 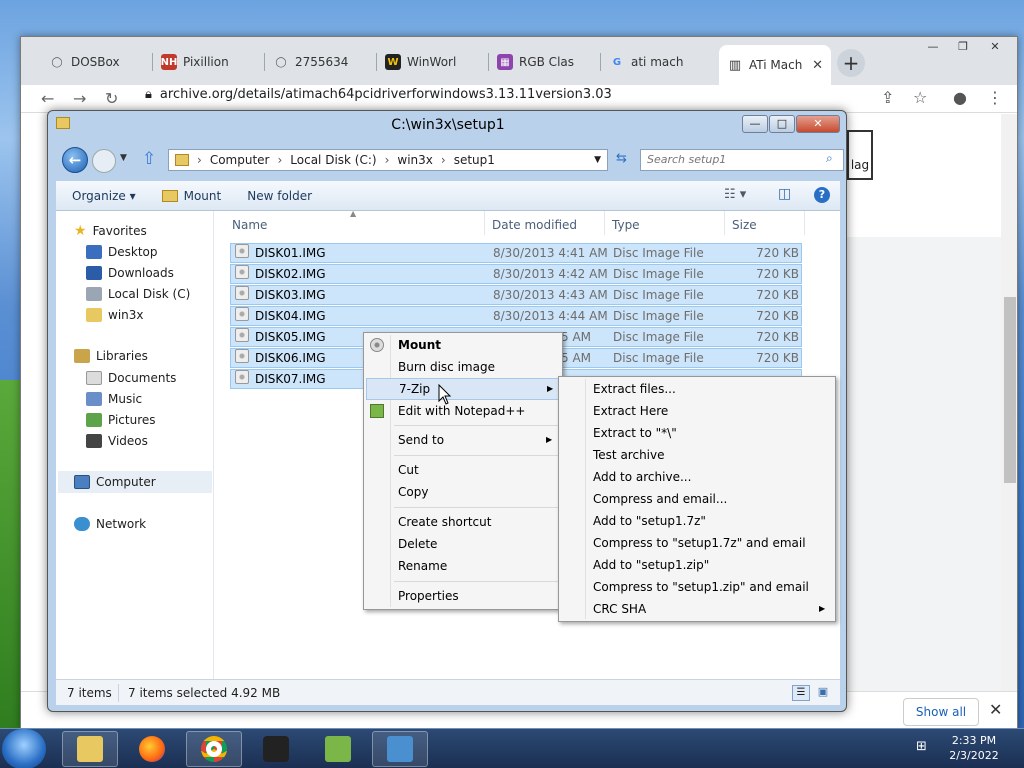 I want to click on details-view-icon: ☰, so click(x=801, y=693).